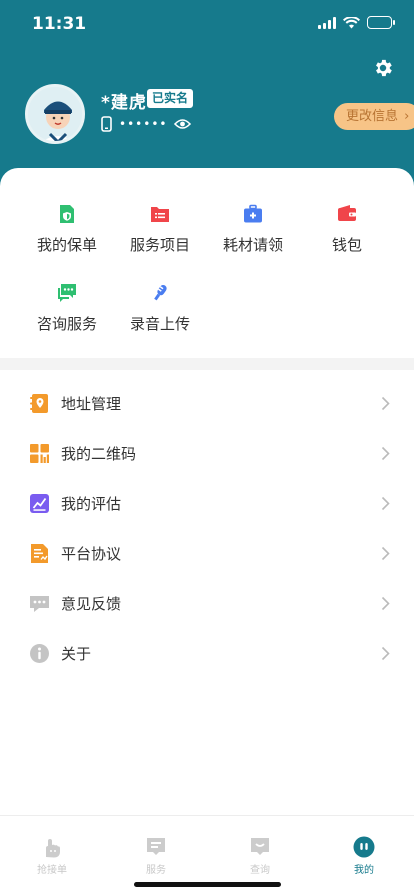 The width and height of the screenshot is (414, 896). What do you see at coordinates (207, 503) in the screenshot?
I see `menu-item-assessment: 我的评估` at bounding box center [207, 503].